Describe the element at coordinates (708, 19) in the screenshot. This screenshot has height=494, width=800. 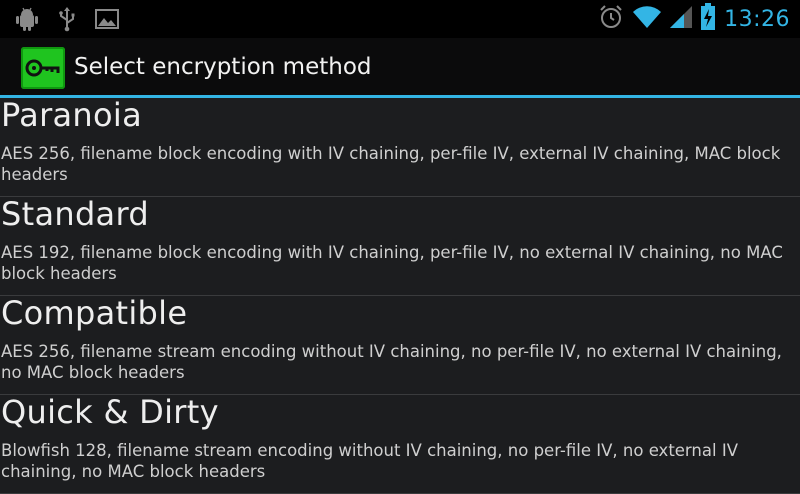
I see `battery-charging-icon` at that location.